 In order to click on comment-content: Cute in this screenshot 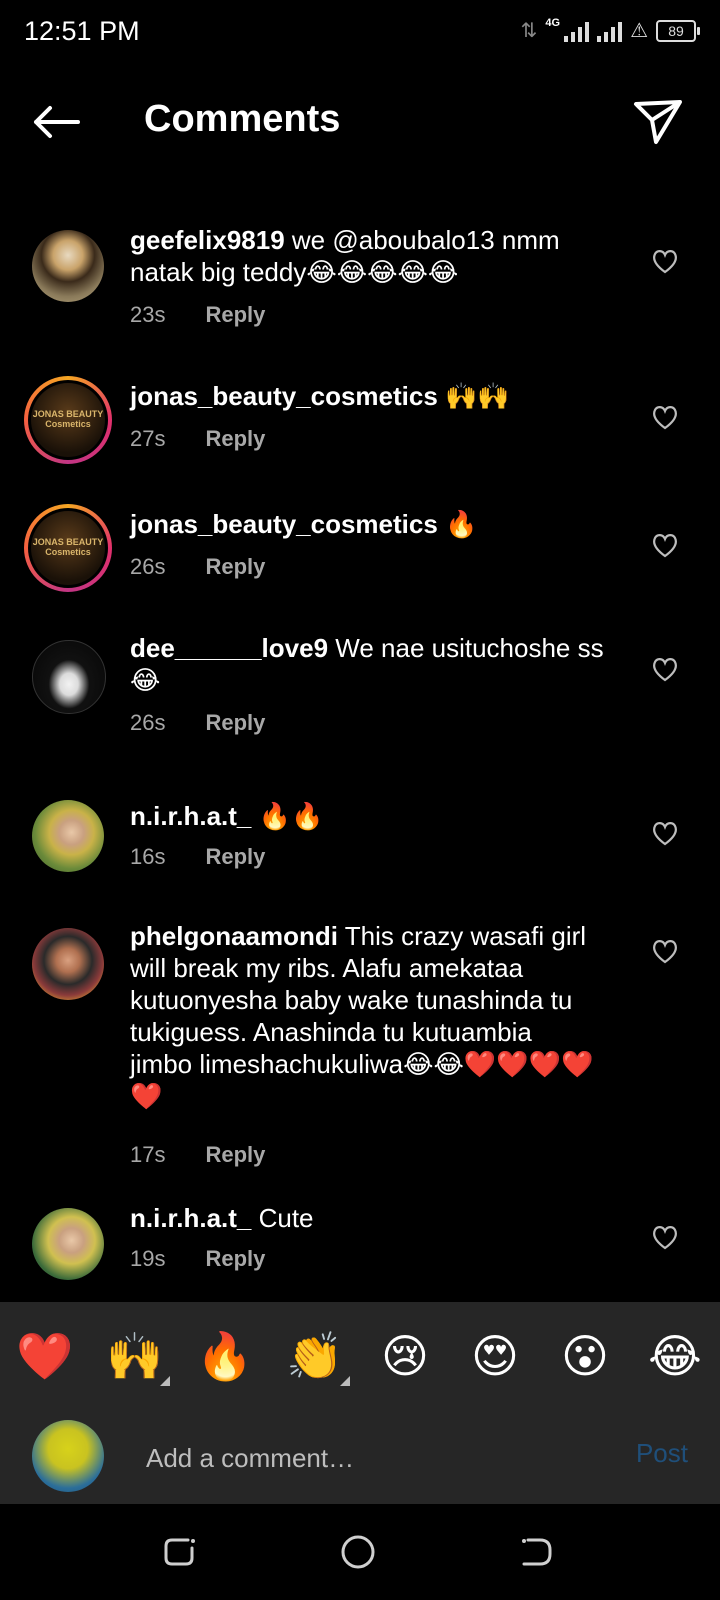, I will do `click(282, 1218)`.